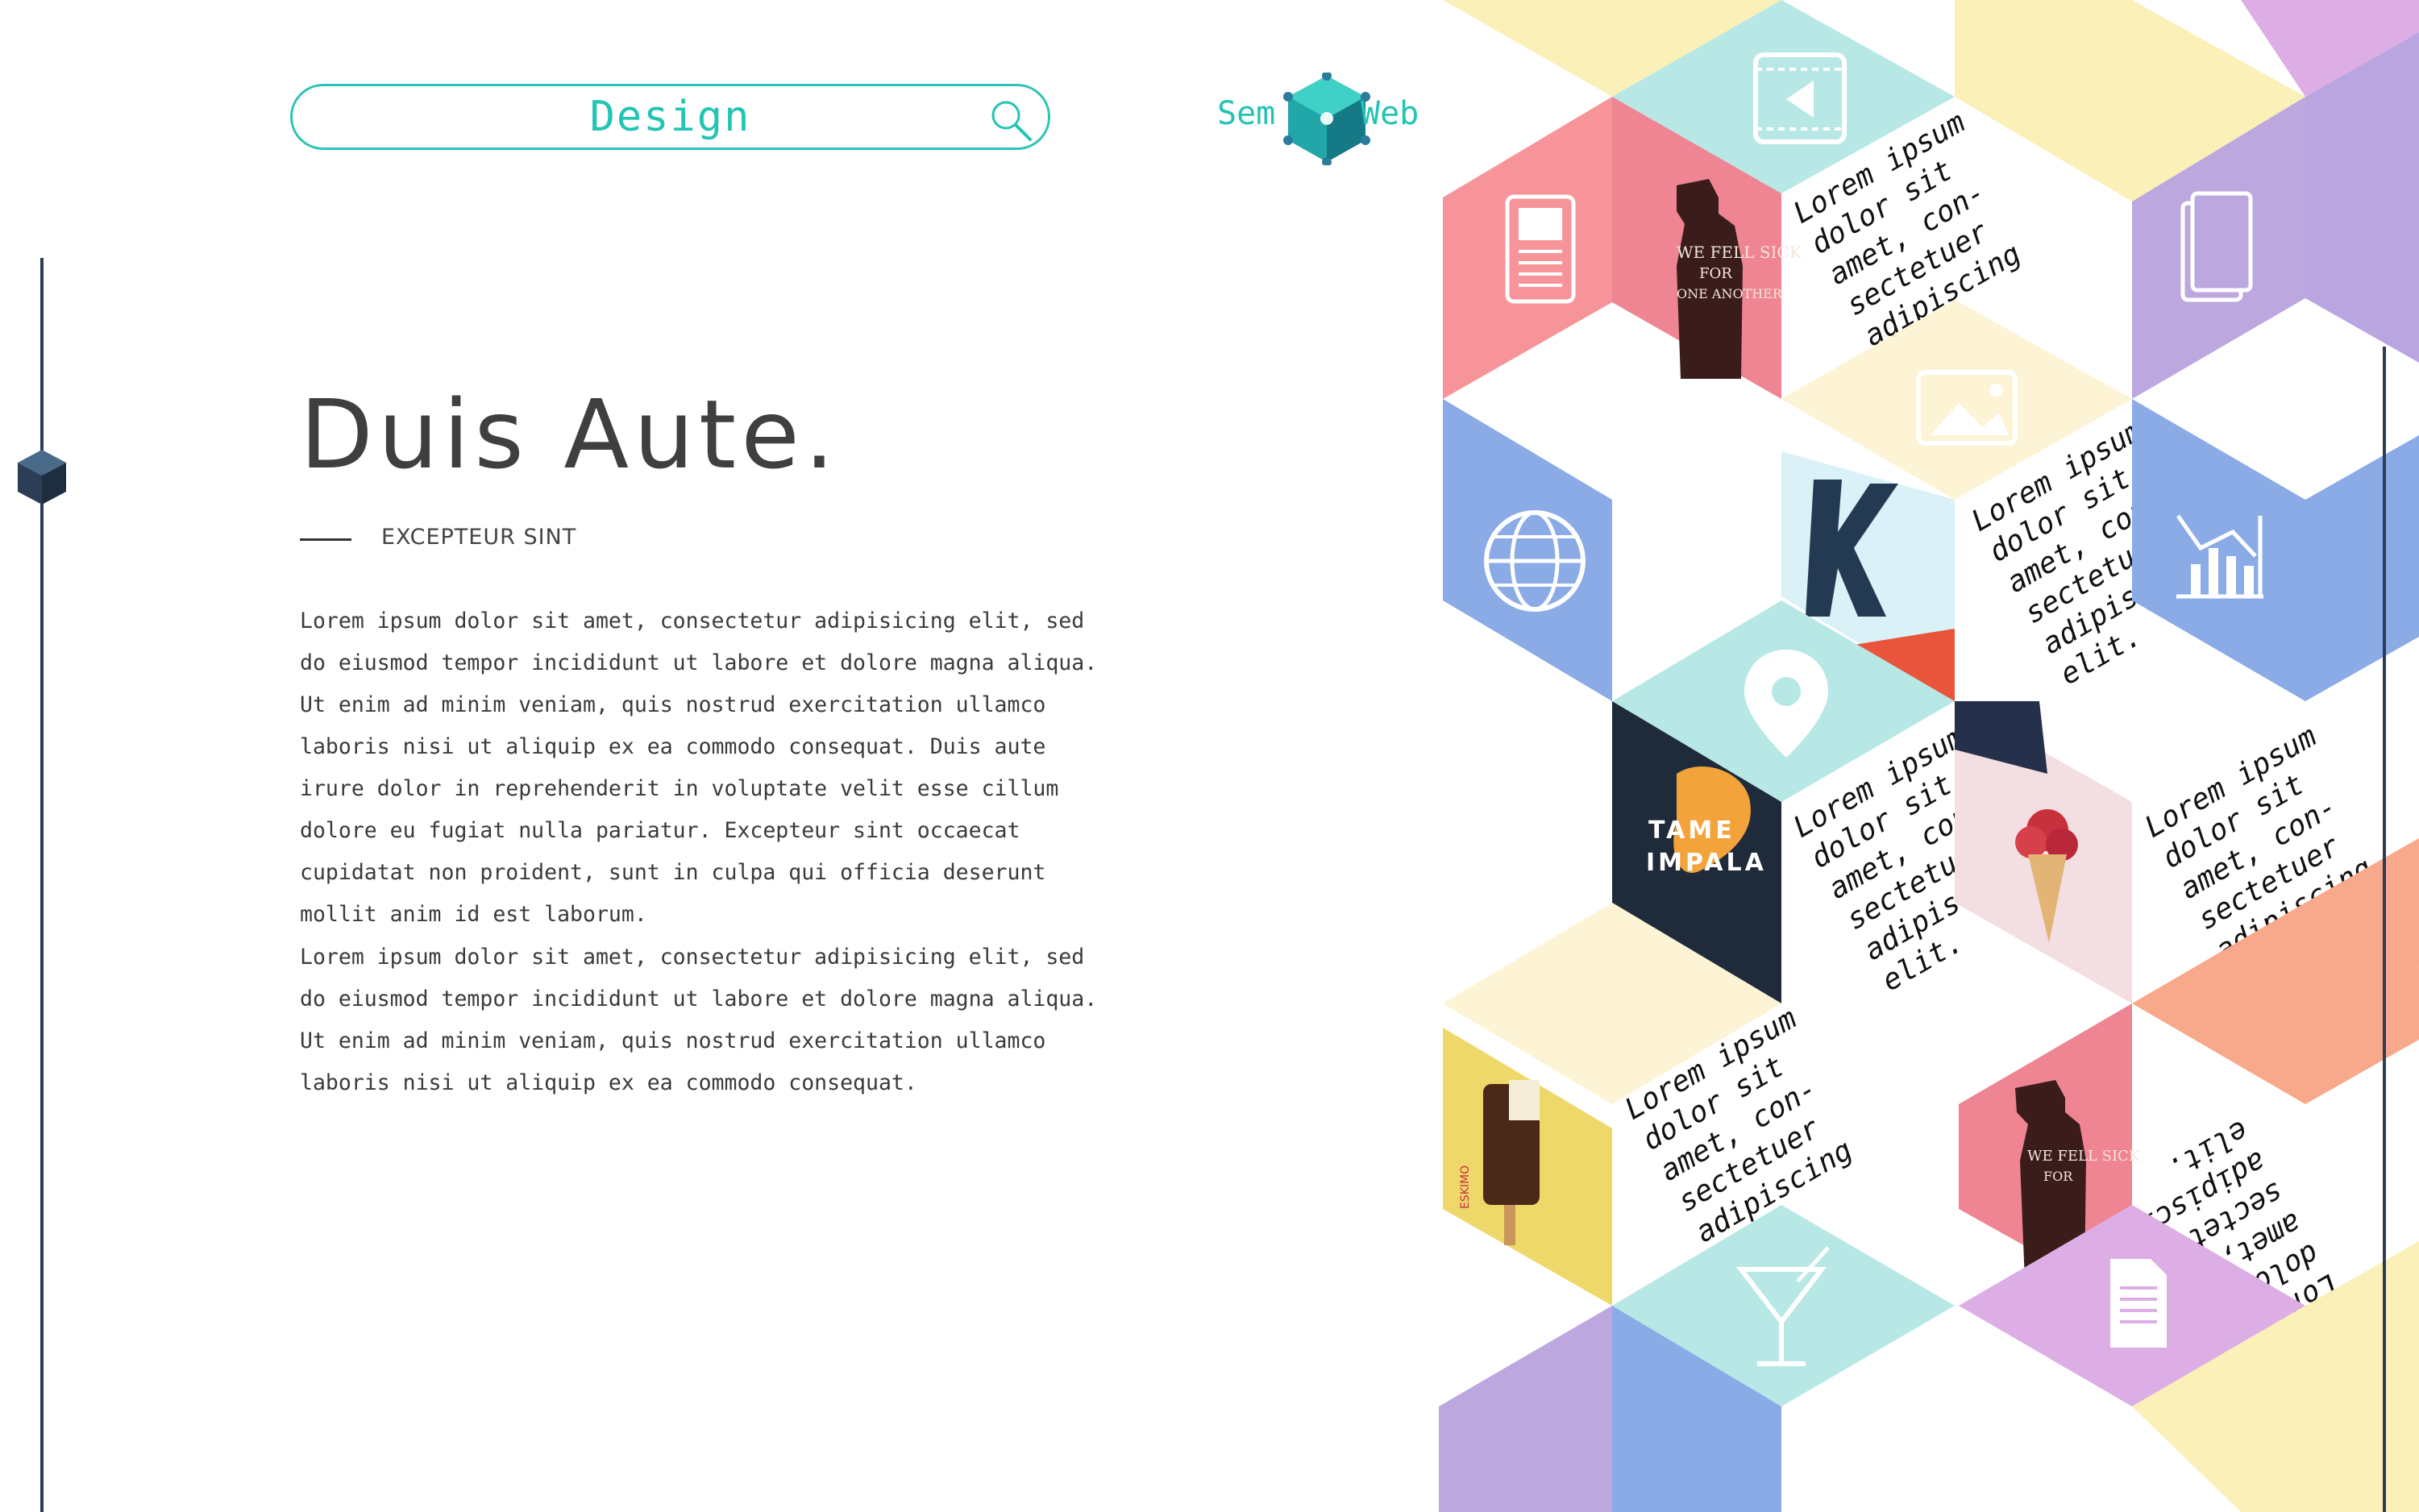 This screenshot has height=1512, width=2419. I want to click on logo-word-right: Web, so click(1390, 113).